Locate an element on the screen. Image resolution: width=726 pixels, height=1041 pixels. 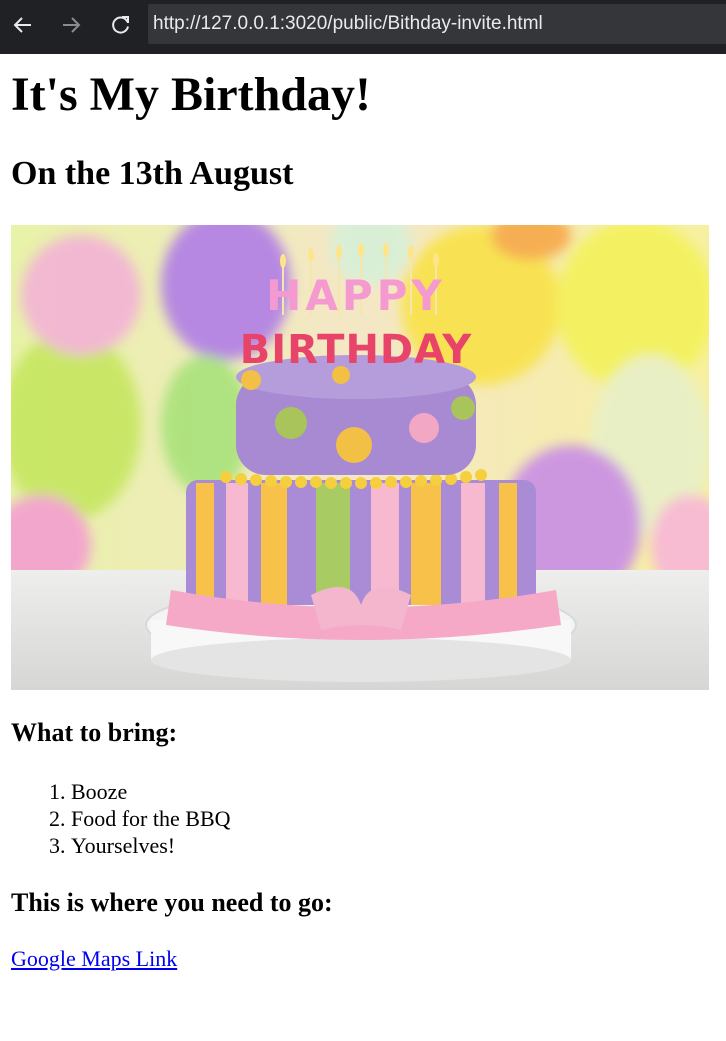
arrow-left-icon is located at coordinates (22, 25).